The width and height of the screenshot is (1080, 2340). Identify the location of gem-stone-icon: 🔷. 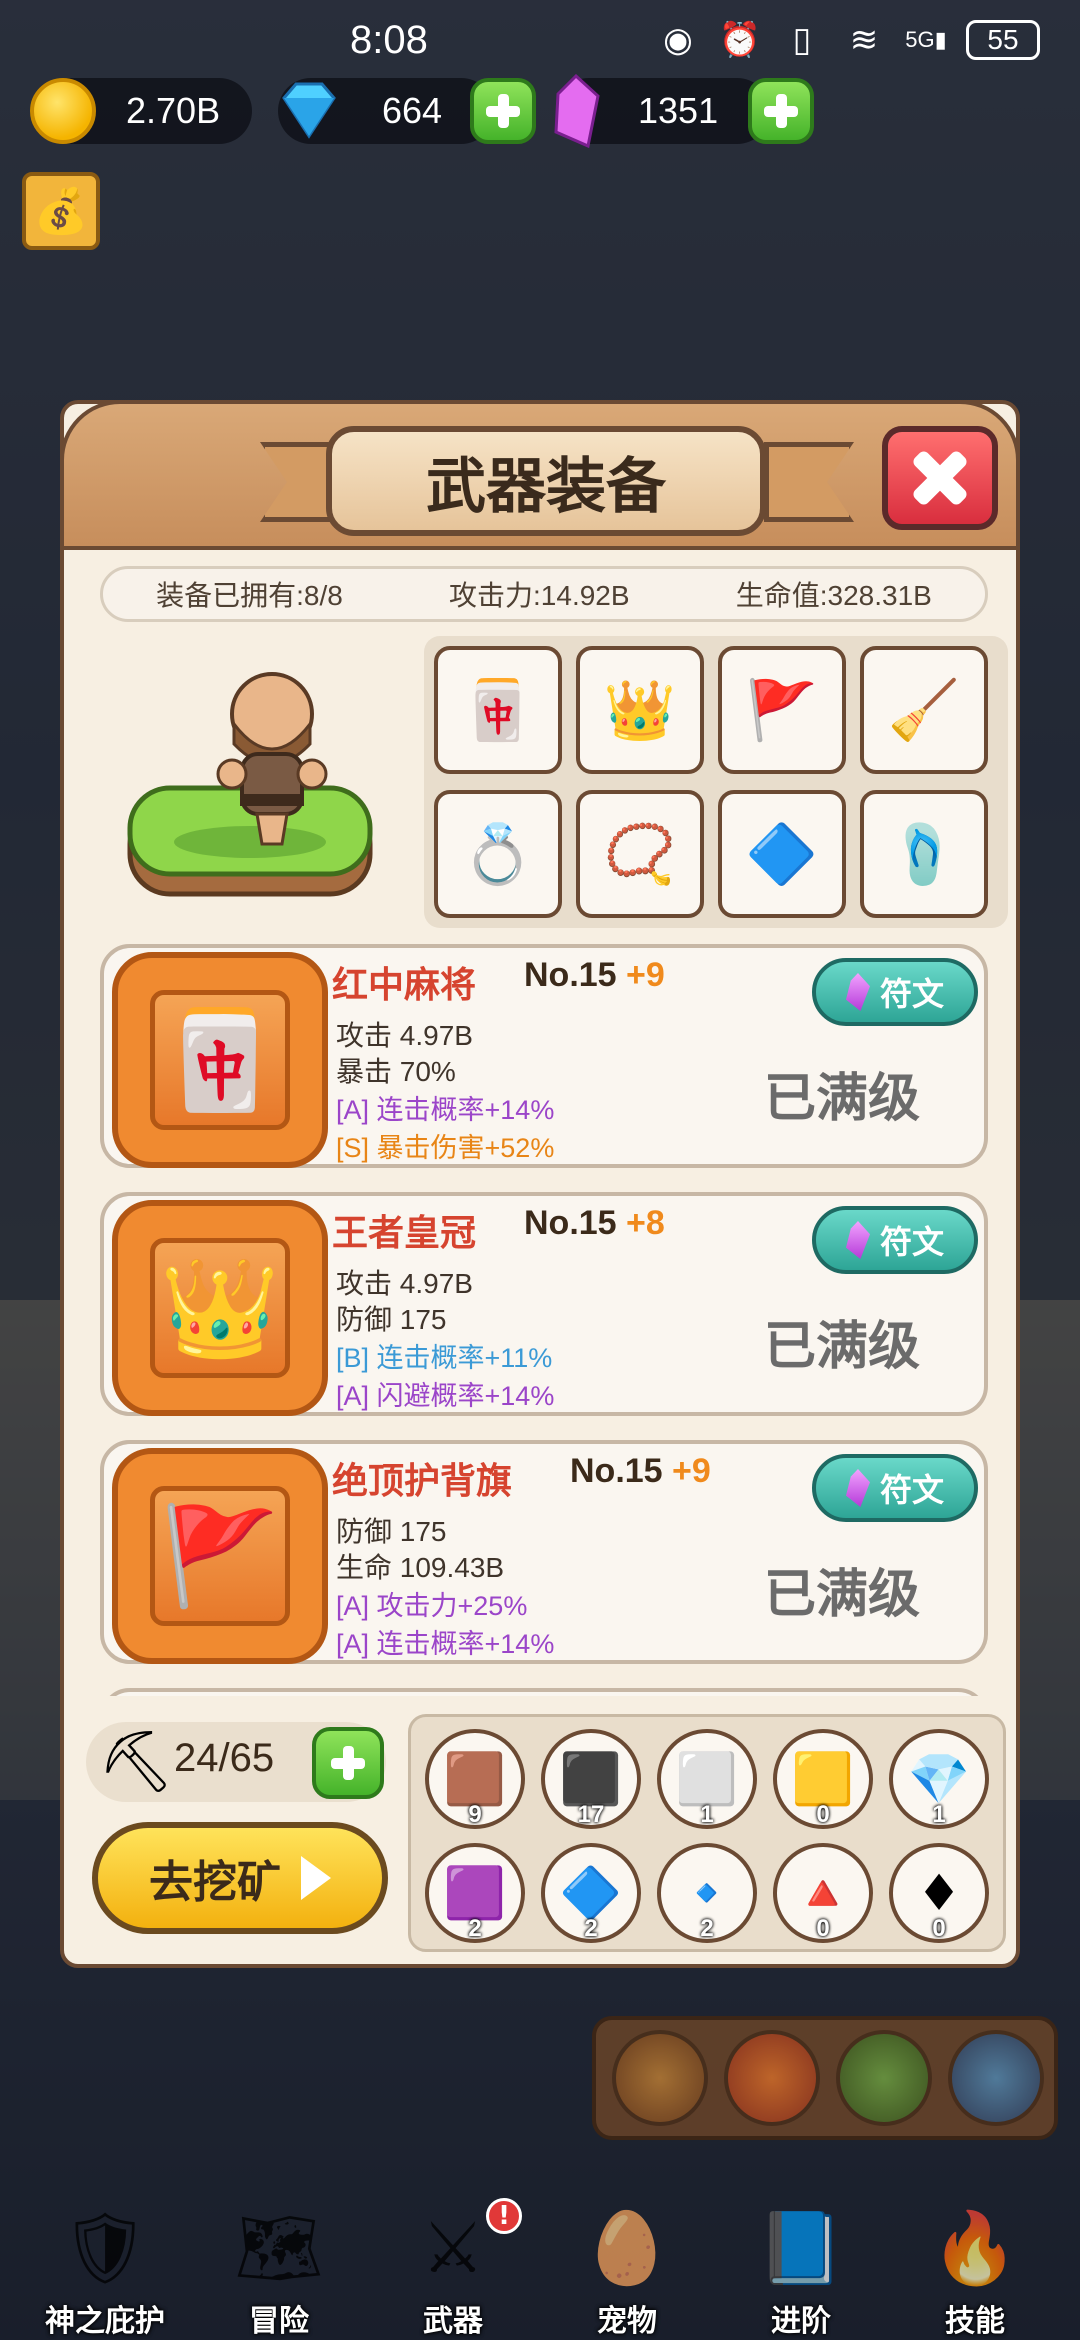
(782, 853).